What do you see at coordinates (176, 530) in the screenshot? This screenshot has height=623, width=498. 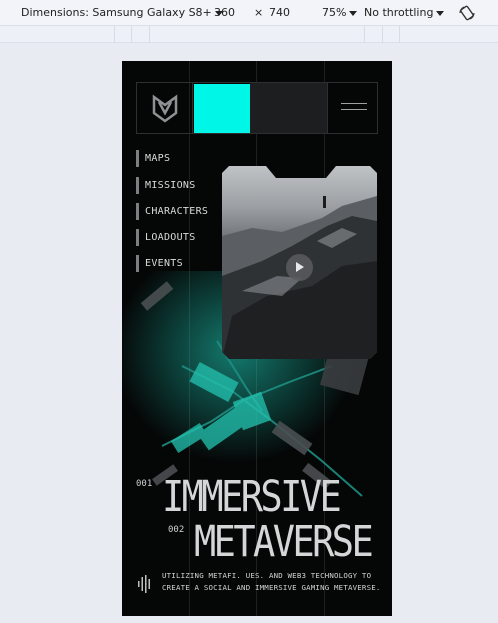 I see `hero-number-2: 002` at bounding box center [176, 530].